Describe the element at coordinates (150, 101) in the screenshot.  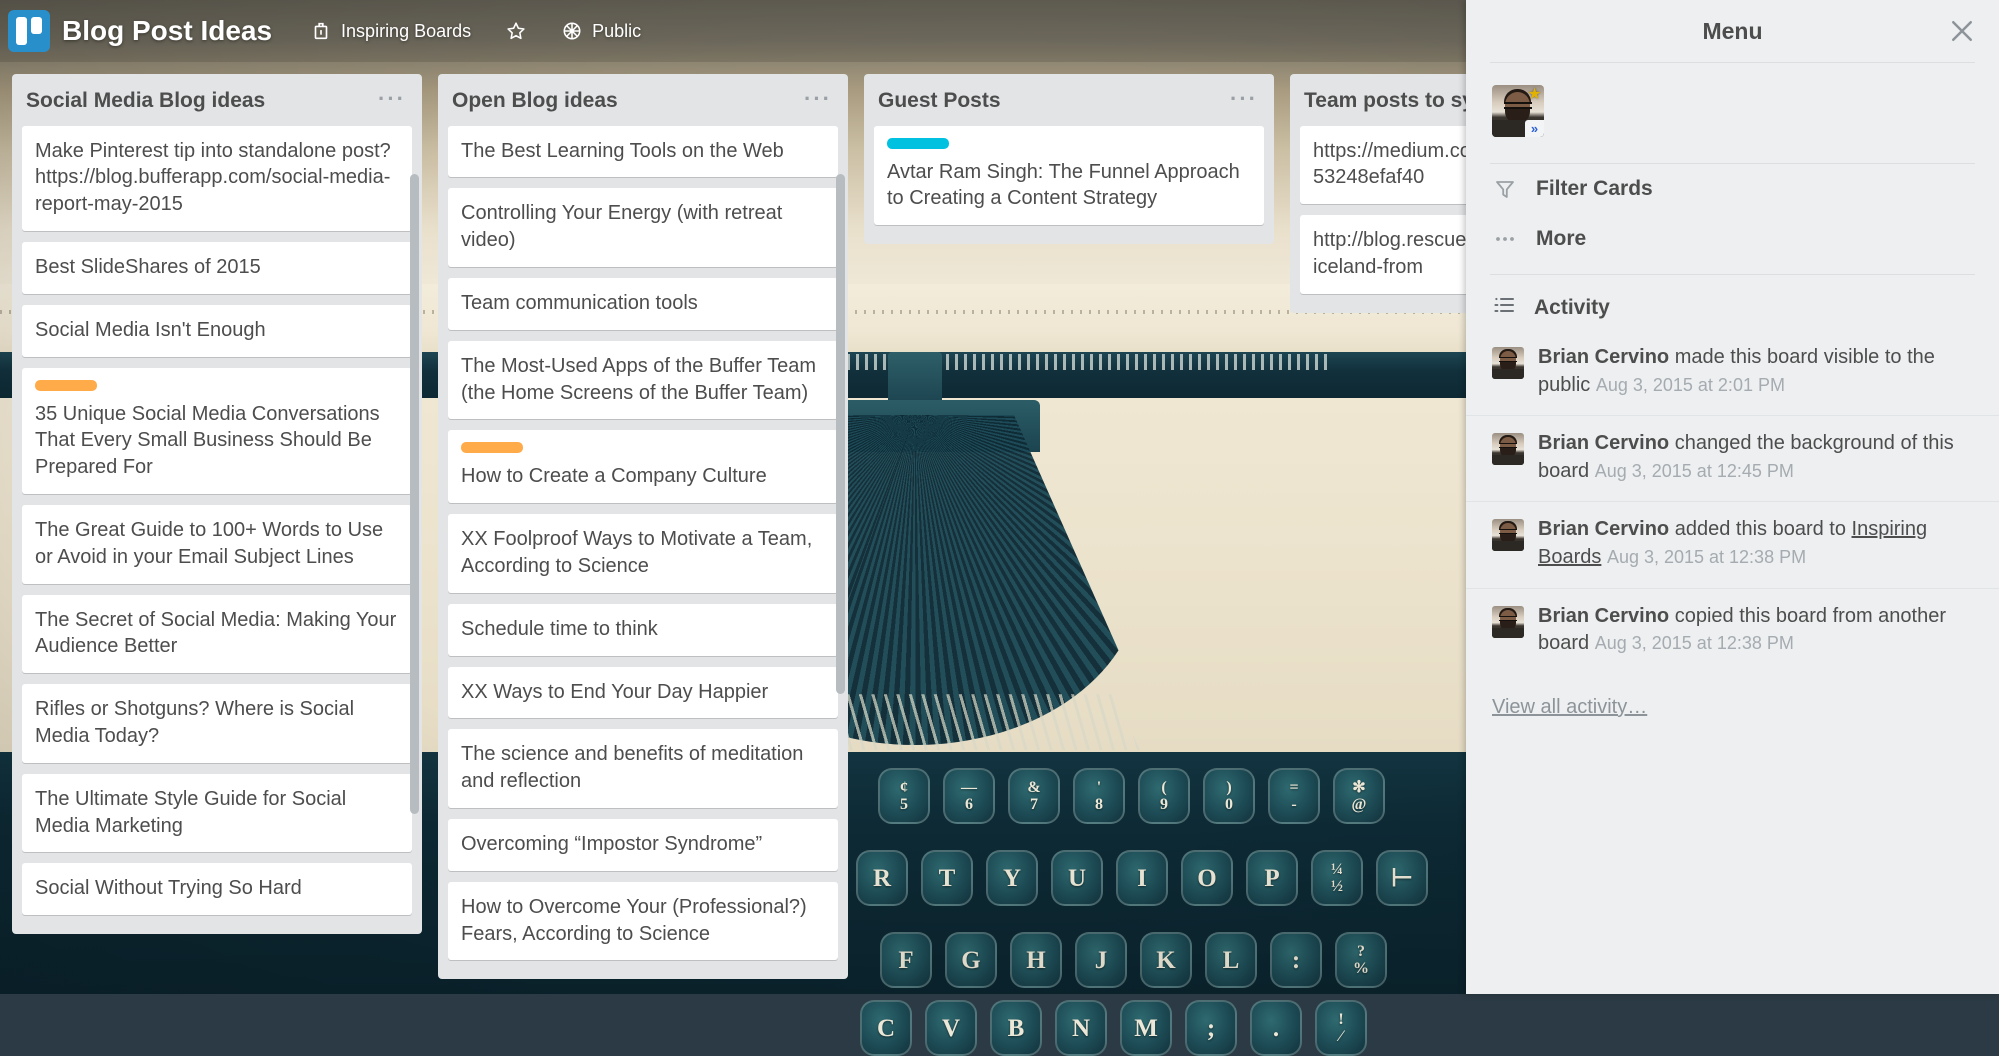
I see `list-title: Social Media Blog ideas` at that location.